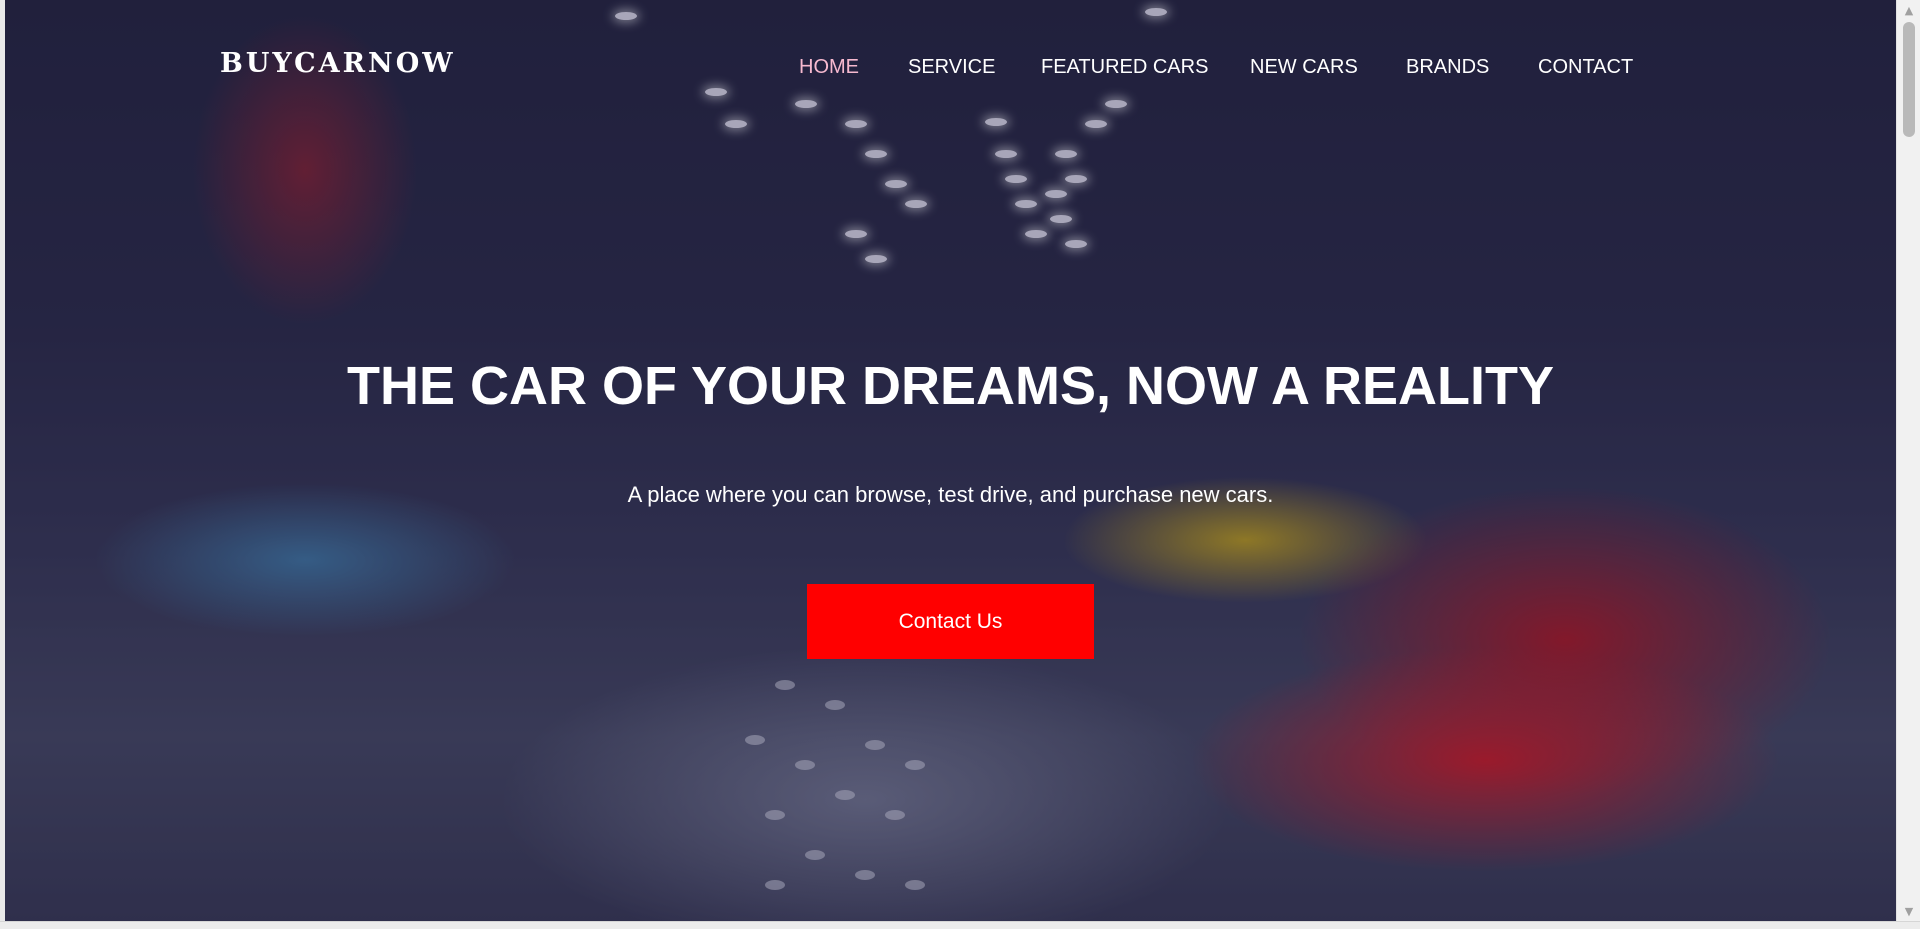 The height and width of the screenshot is (929, 1920). Describe the element at coordinates (1304, 67) in the screenshot. I see `nav-item-new-cars: NEW CARS` at that location.